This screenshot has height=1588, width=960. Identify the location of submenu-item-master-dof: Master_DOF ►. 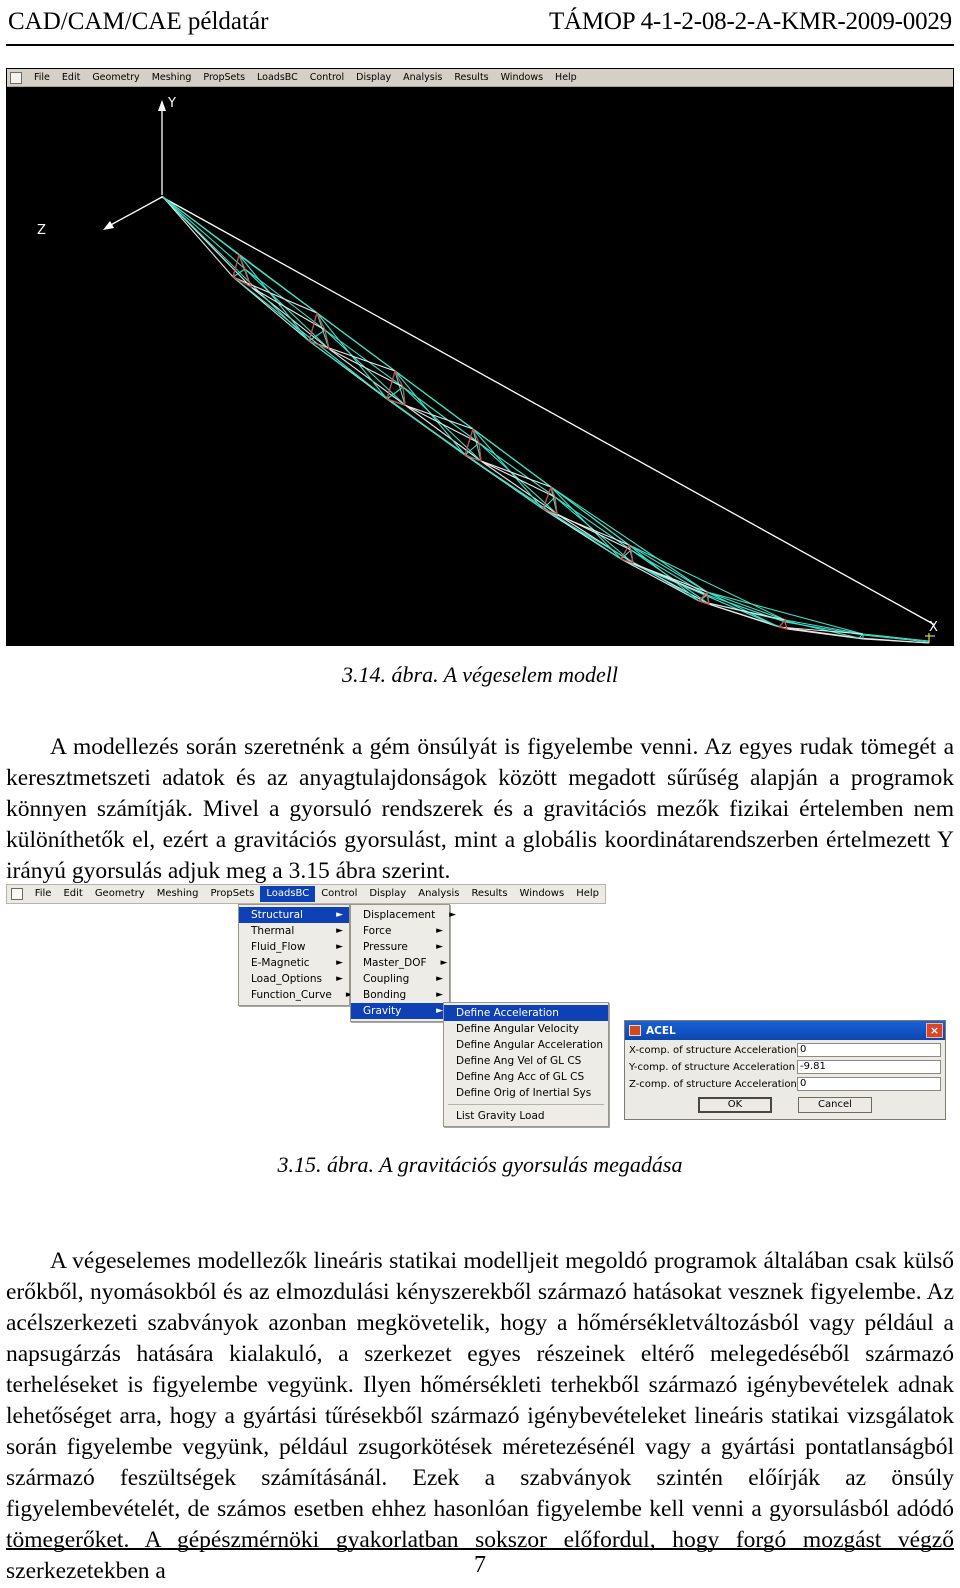
(400, 963).